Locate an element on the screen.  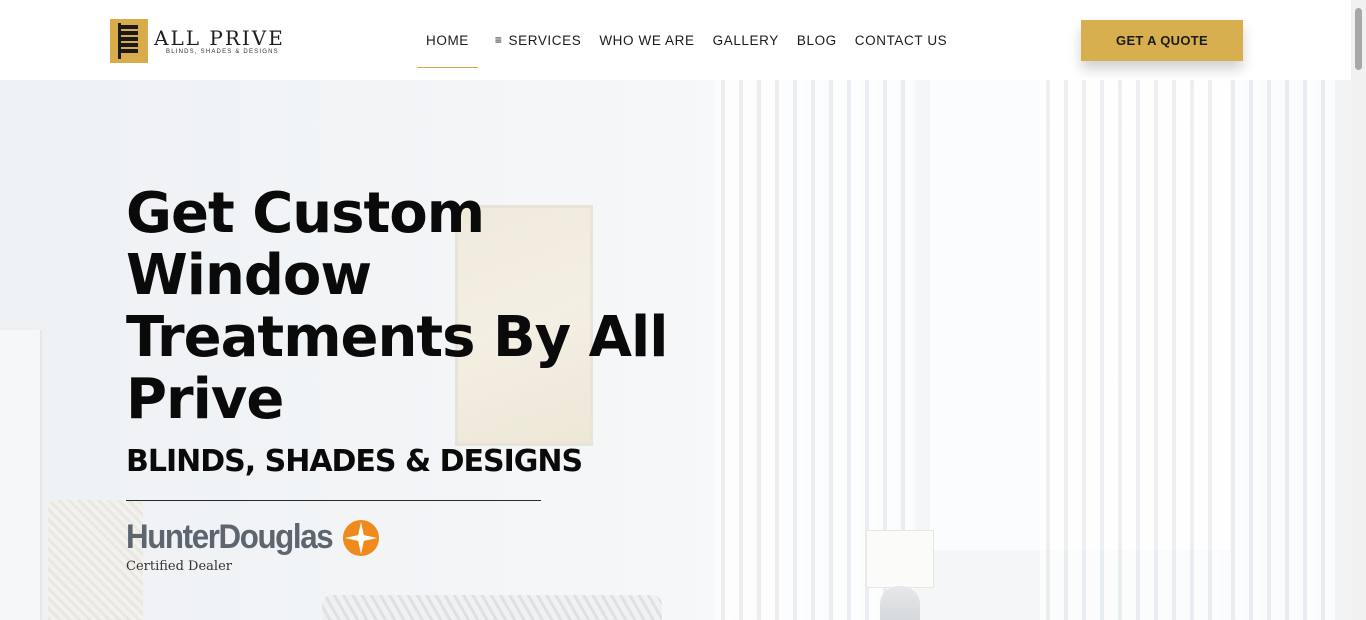
partner-name: HunterDouglas is located at coordinates (230, 537).